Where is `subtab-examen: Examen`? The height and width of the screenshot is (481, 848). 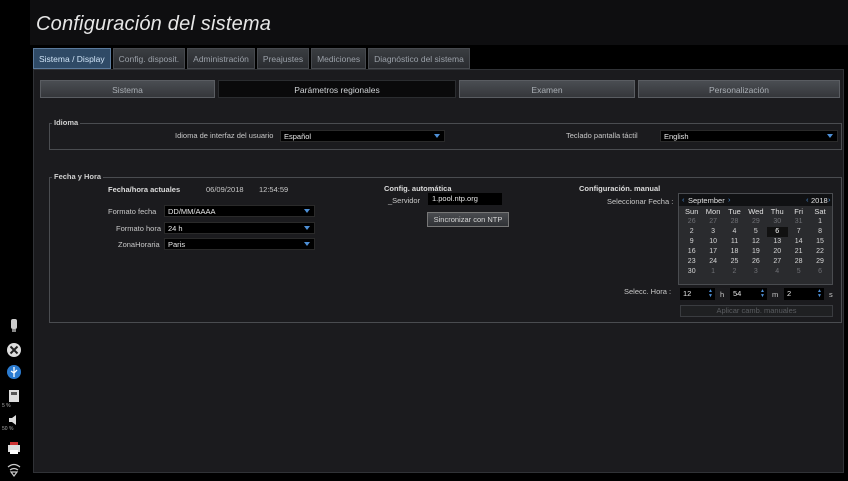
subtab-examen: Examen is located at coordinates (547, 89).